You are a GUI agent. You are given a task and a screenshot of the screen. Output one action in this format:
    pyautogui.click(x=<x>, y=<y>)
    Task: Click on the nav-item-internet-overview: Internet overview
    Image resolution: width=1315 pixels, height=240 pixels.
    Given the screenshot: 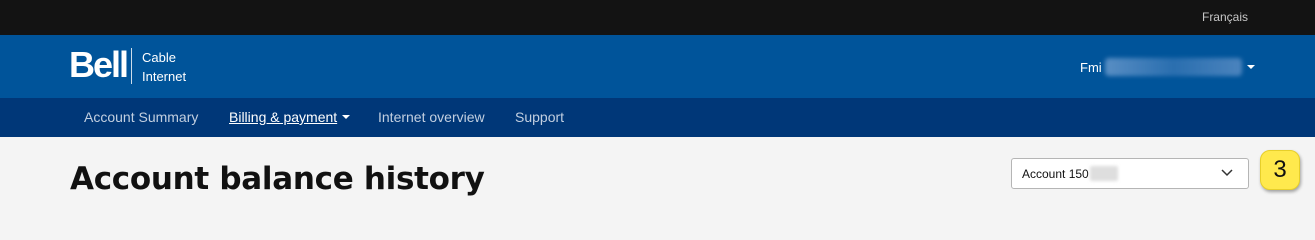 What is the action you would take?
    pyautogui.click(x=431, y=117)
    